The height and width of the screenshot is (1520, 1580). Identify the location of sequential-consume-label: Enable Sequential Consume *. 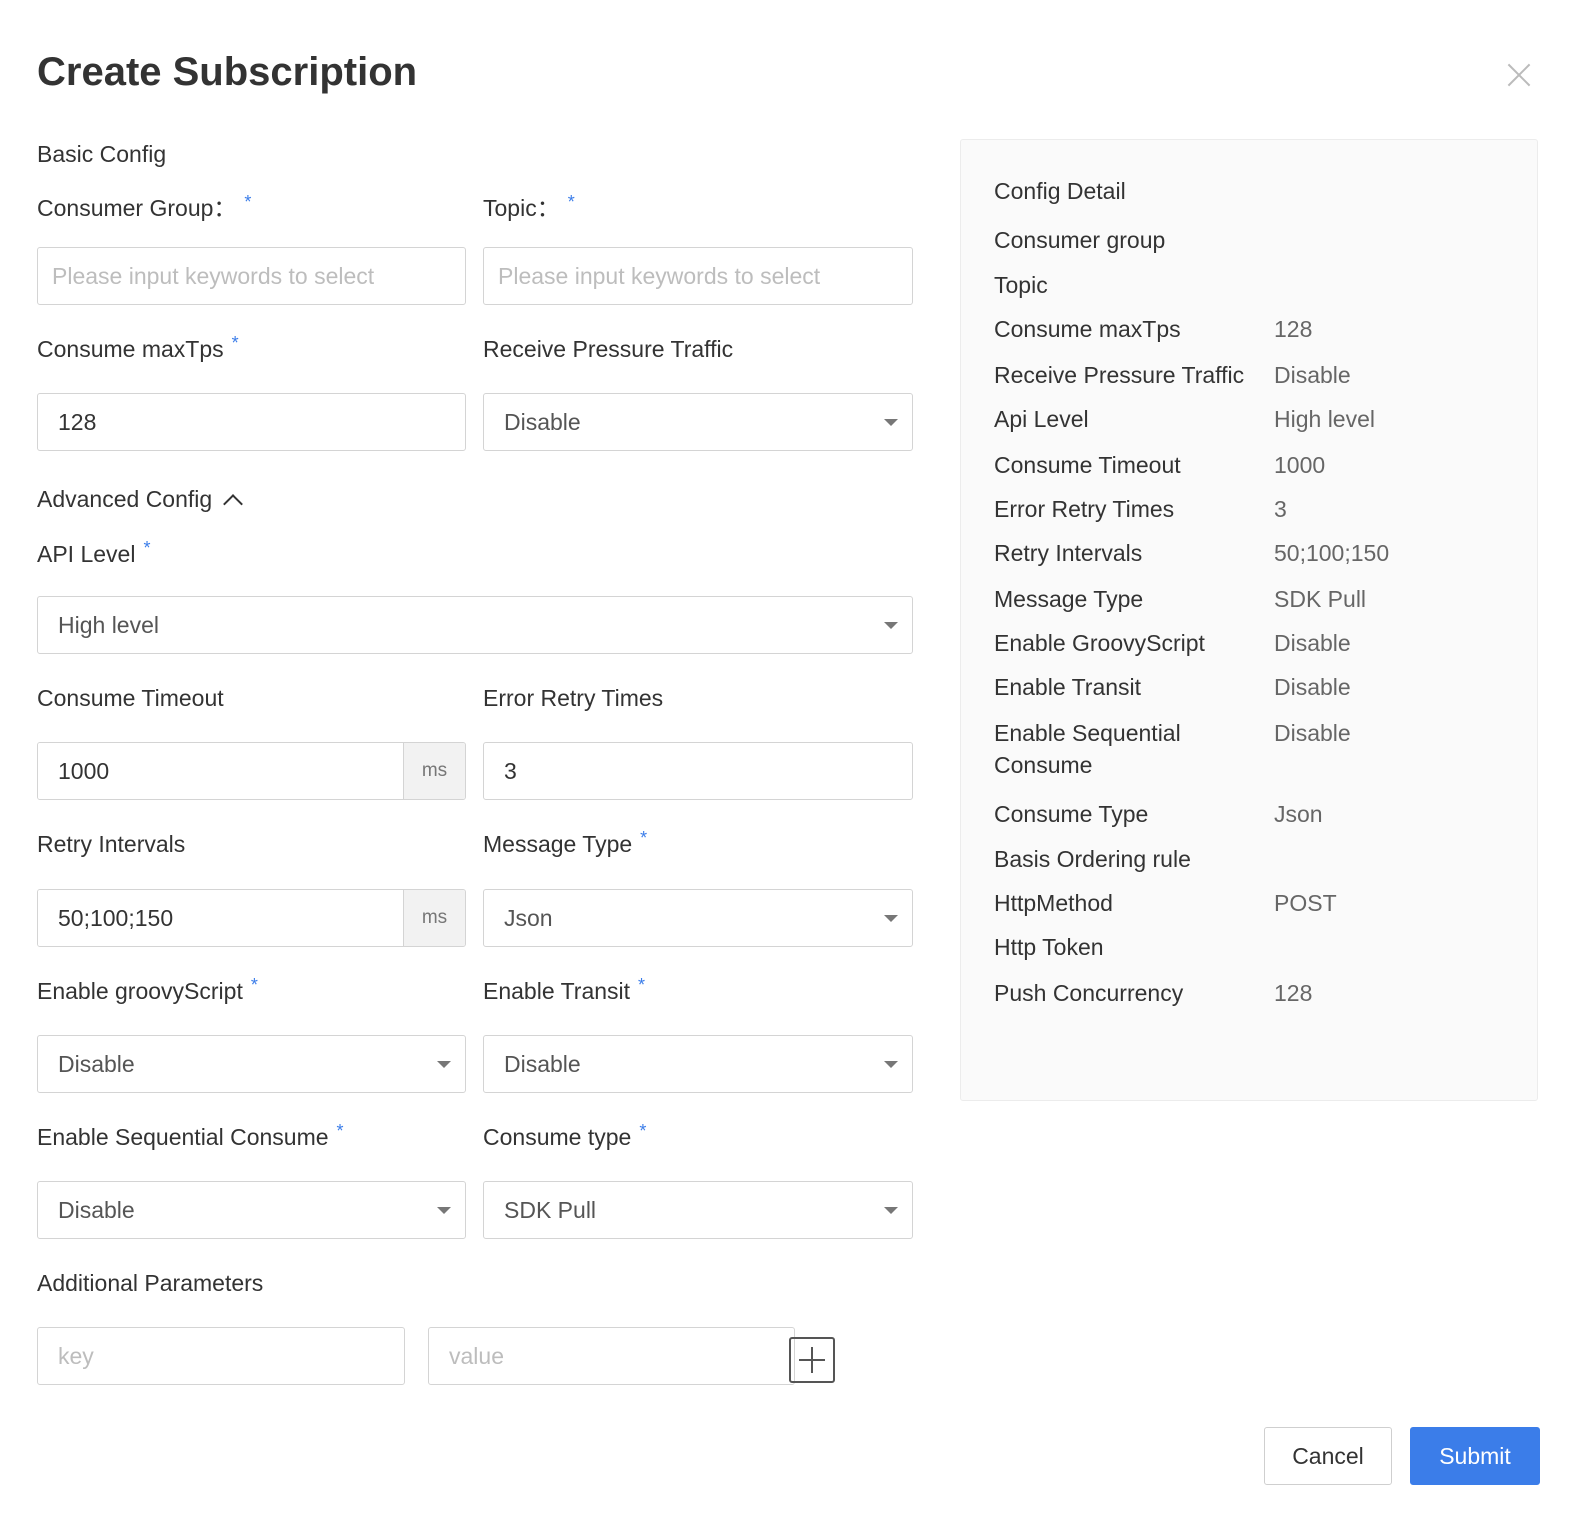
(190, 1135).